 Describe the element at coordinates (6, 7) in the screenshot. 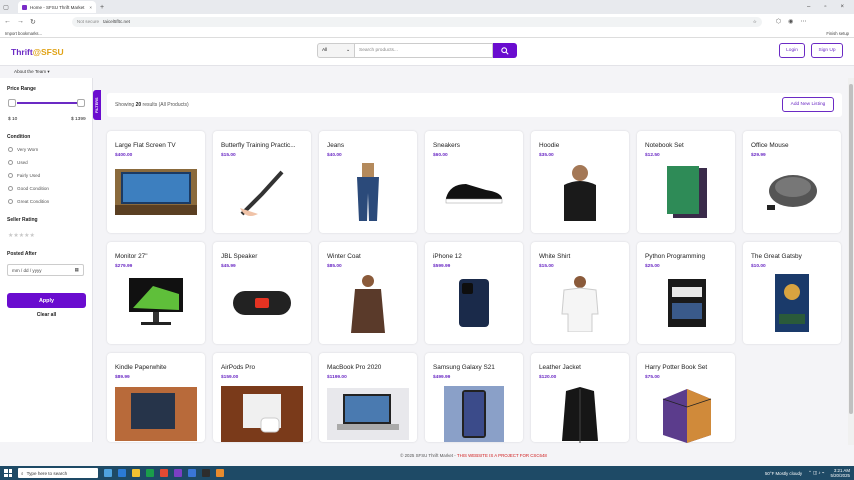

I see `window-menu-icon: ▢` at that location.